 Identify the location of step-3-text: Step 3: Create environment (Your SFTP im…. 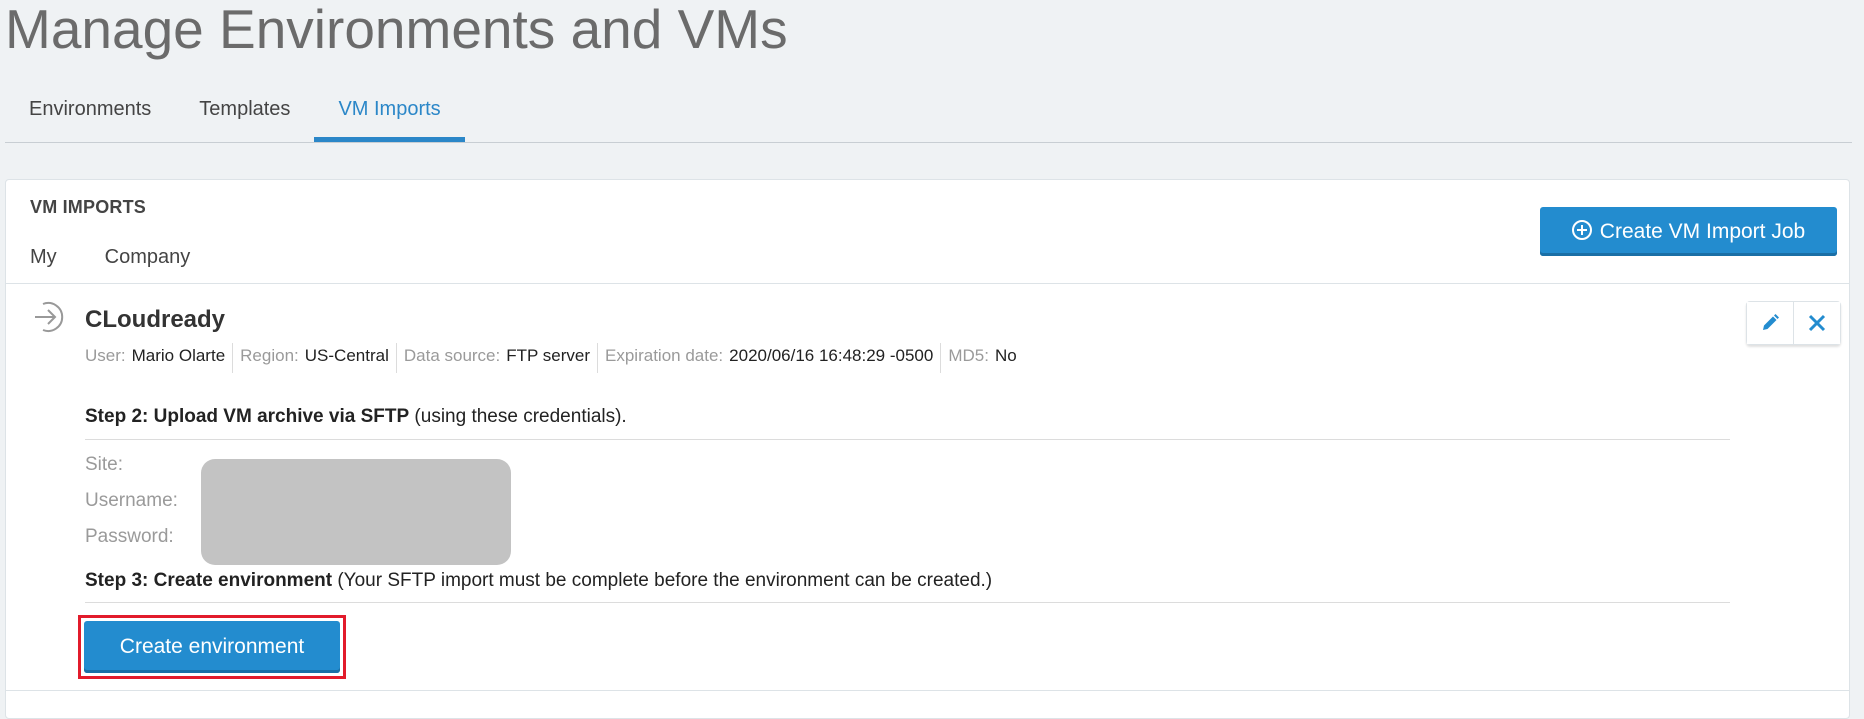
(538, 581).